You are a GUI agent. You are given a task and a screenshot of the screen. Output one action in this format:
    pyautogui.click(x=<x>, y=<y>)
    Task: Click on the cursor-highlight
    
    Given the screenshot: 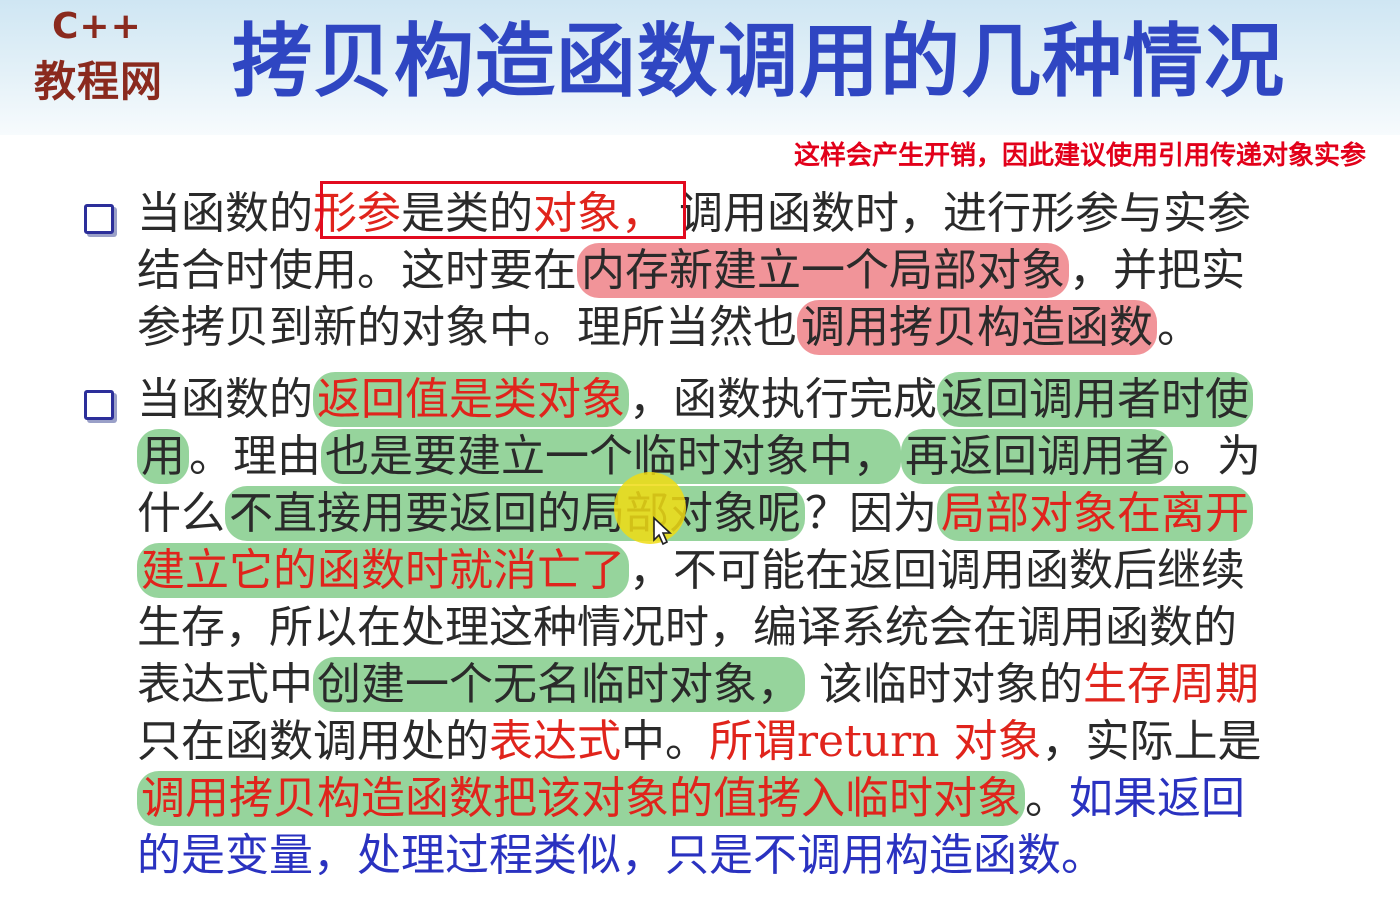 What is the action you would take?
    pyautogui.click(x=650, y=508)
    